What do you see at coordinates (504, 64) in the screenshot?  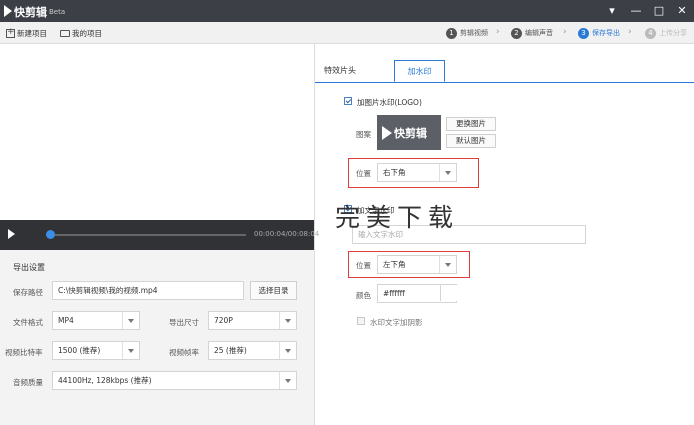 I see `tab-bar: 特效片头 加水印` at bounding box center [504, 64].